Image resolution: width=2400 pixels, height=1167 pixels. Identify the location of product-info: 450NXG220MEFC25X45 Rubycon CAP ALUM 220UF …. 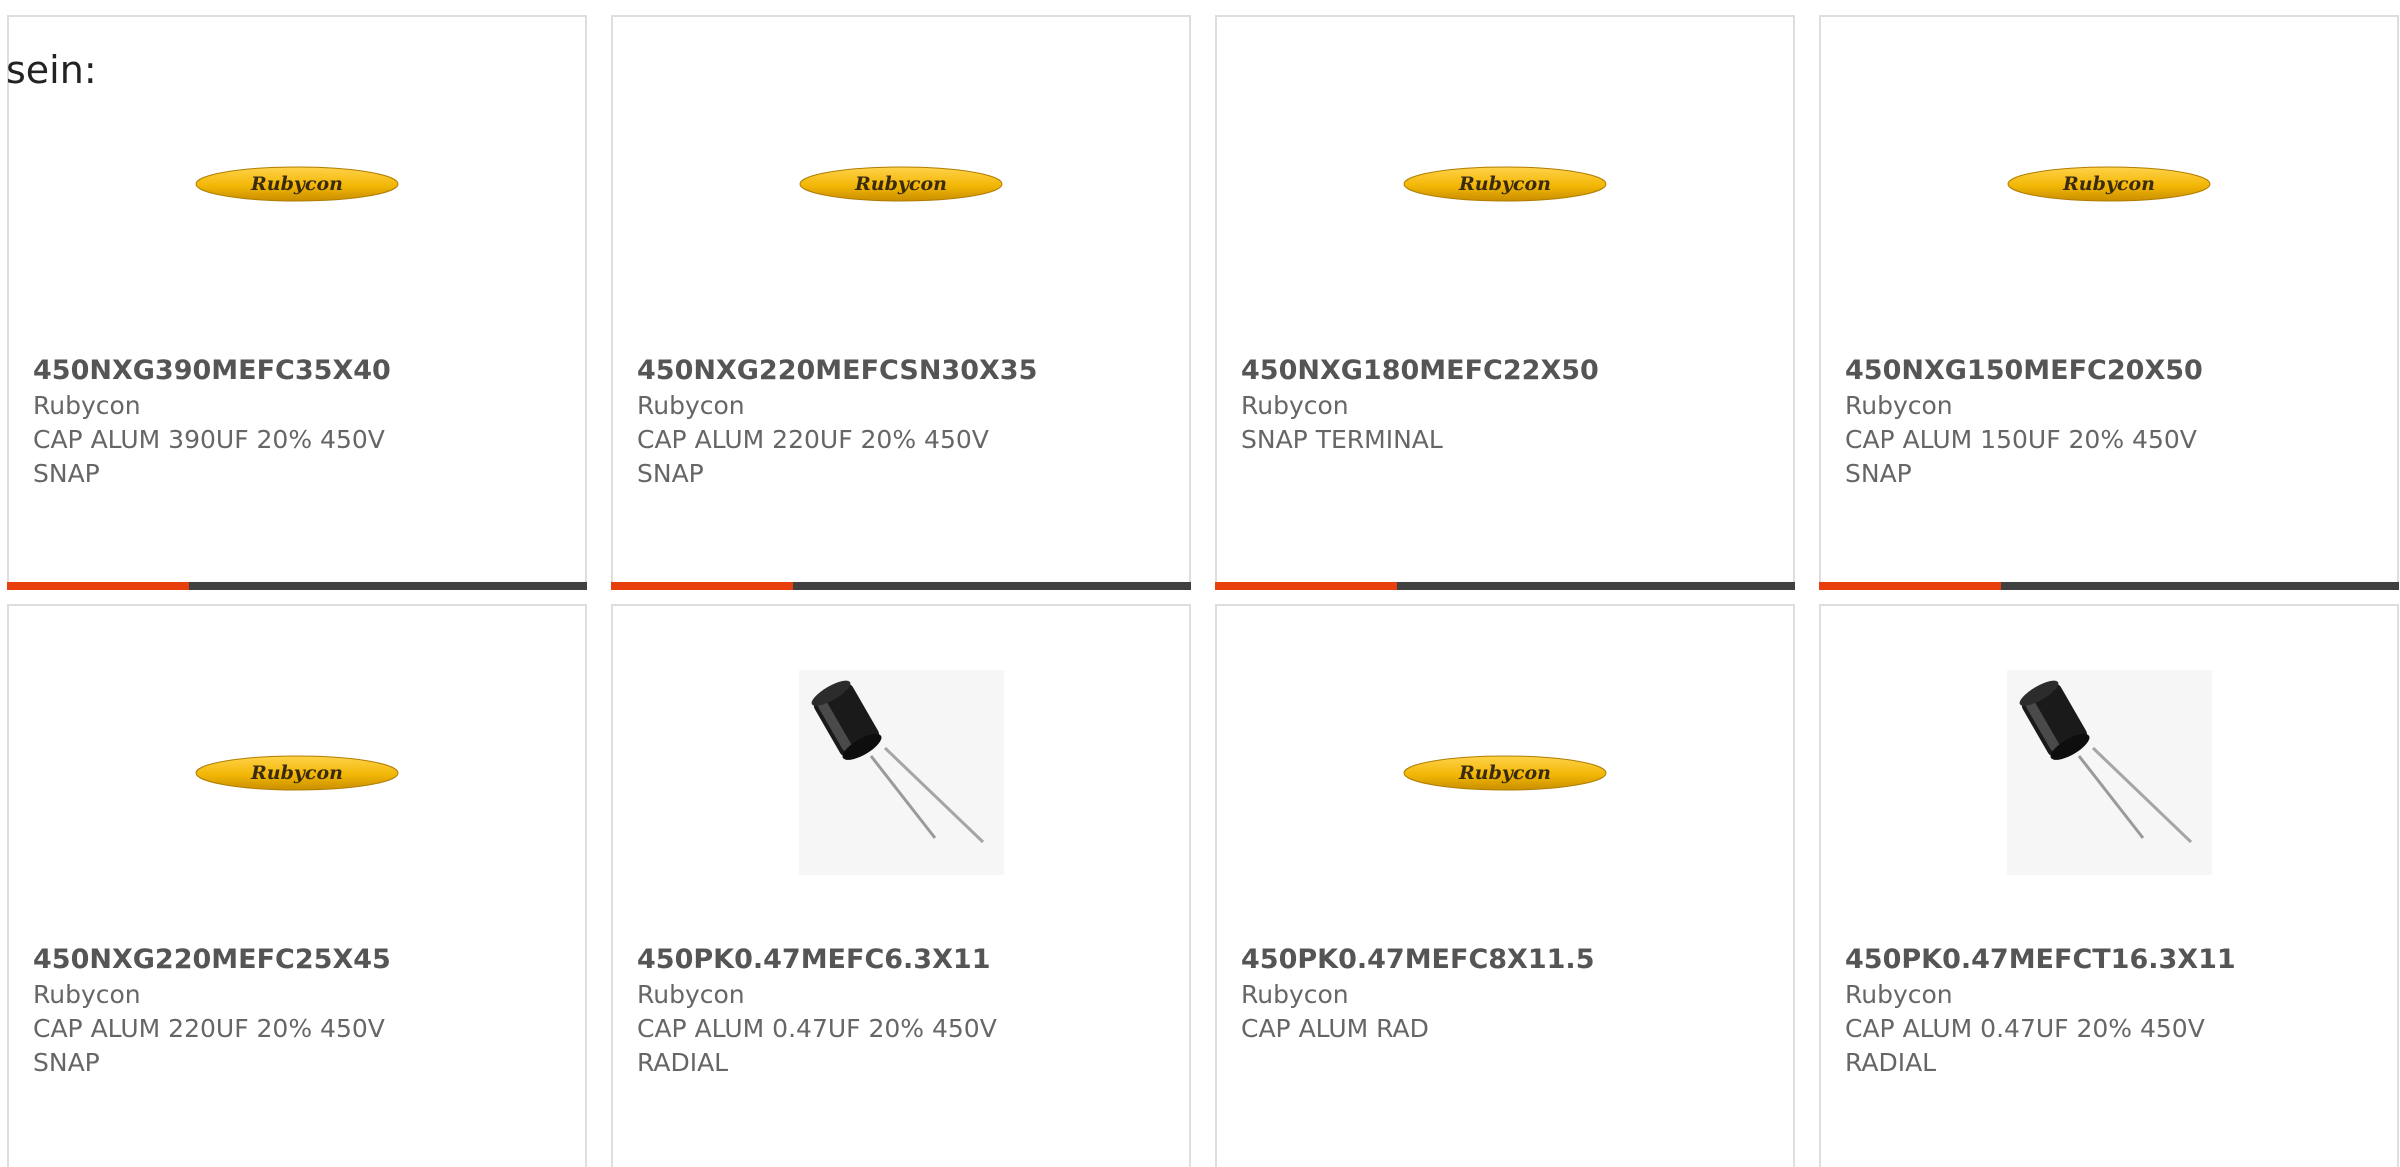
(301, 1011).